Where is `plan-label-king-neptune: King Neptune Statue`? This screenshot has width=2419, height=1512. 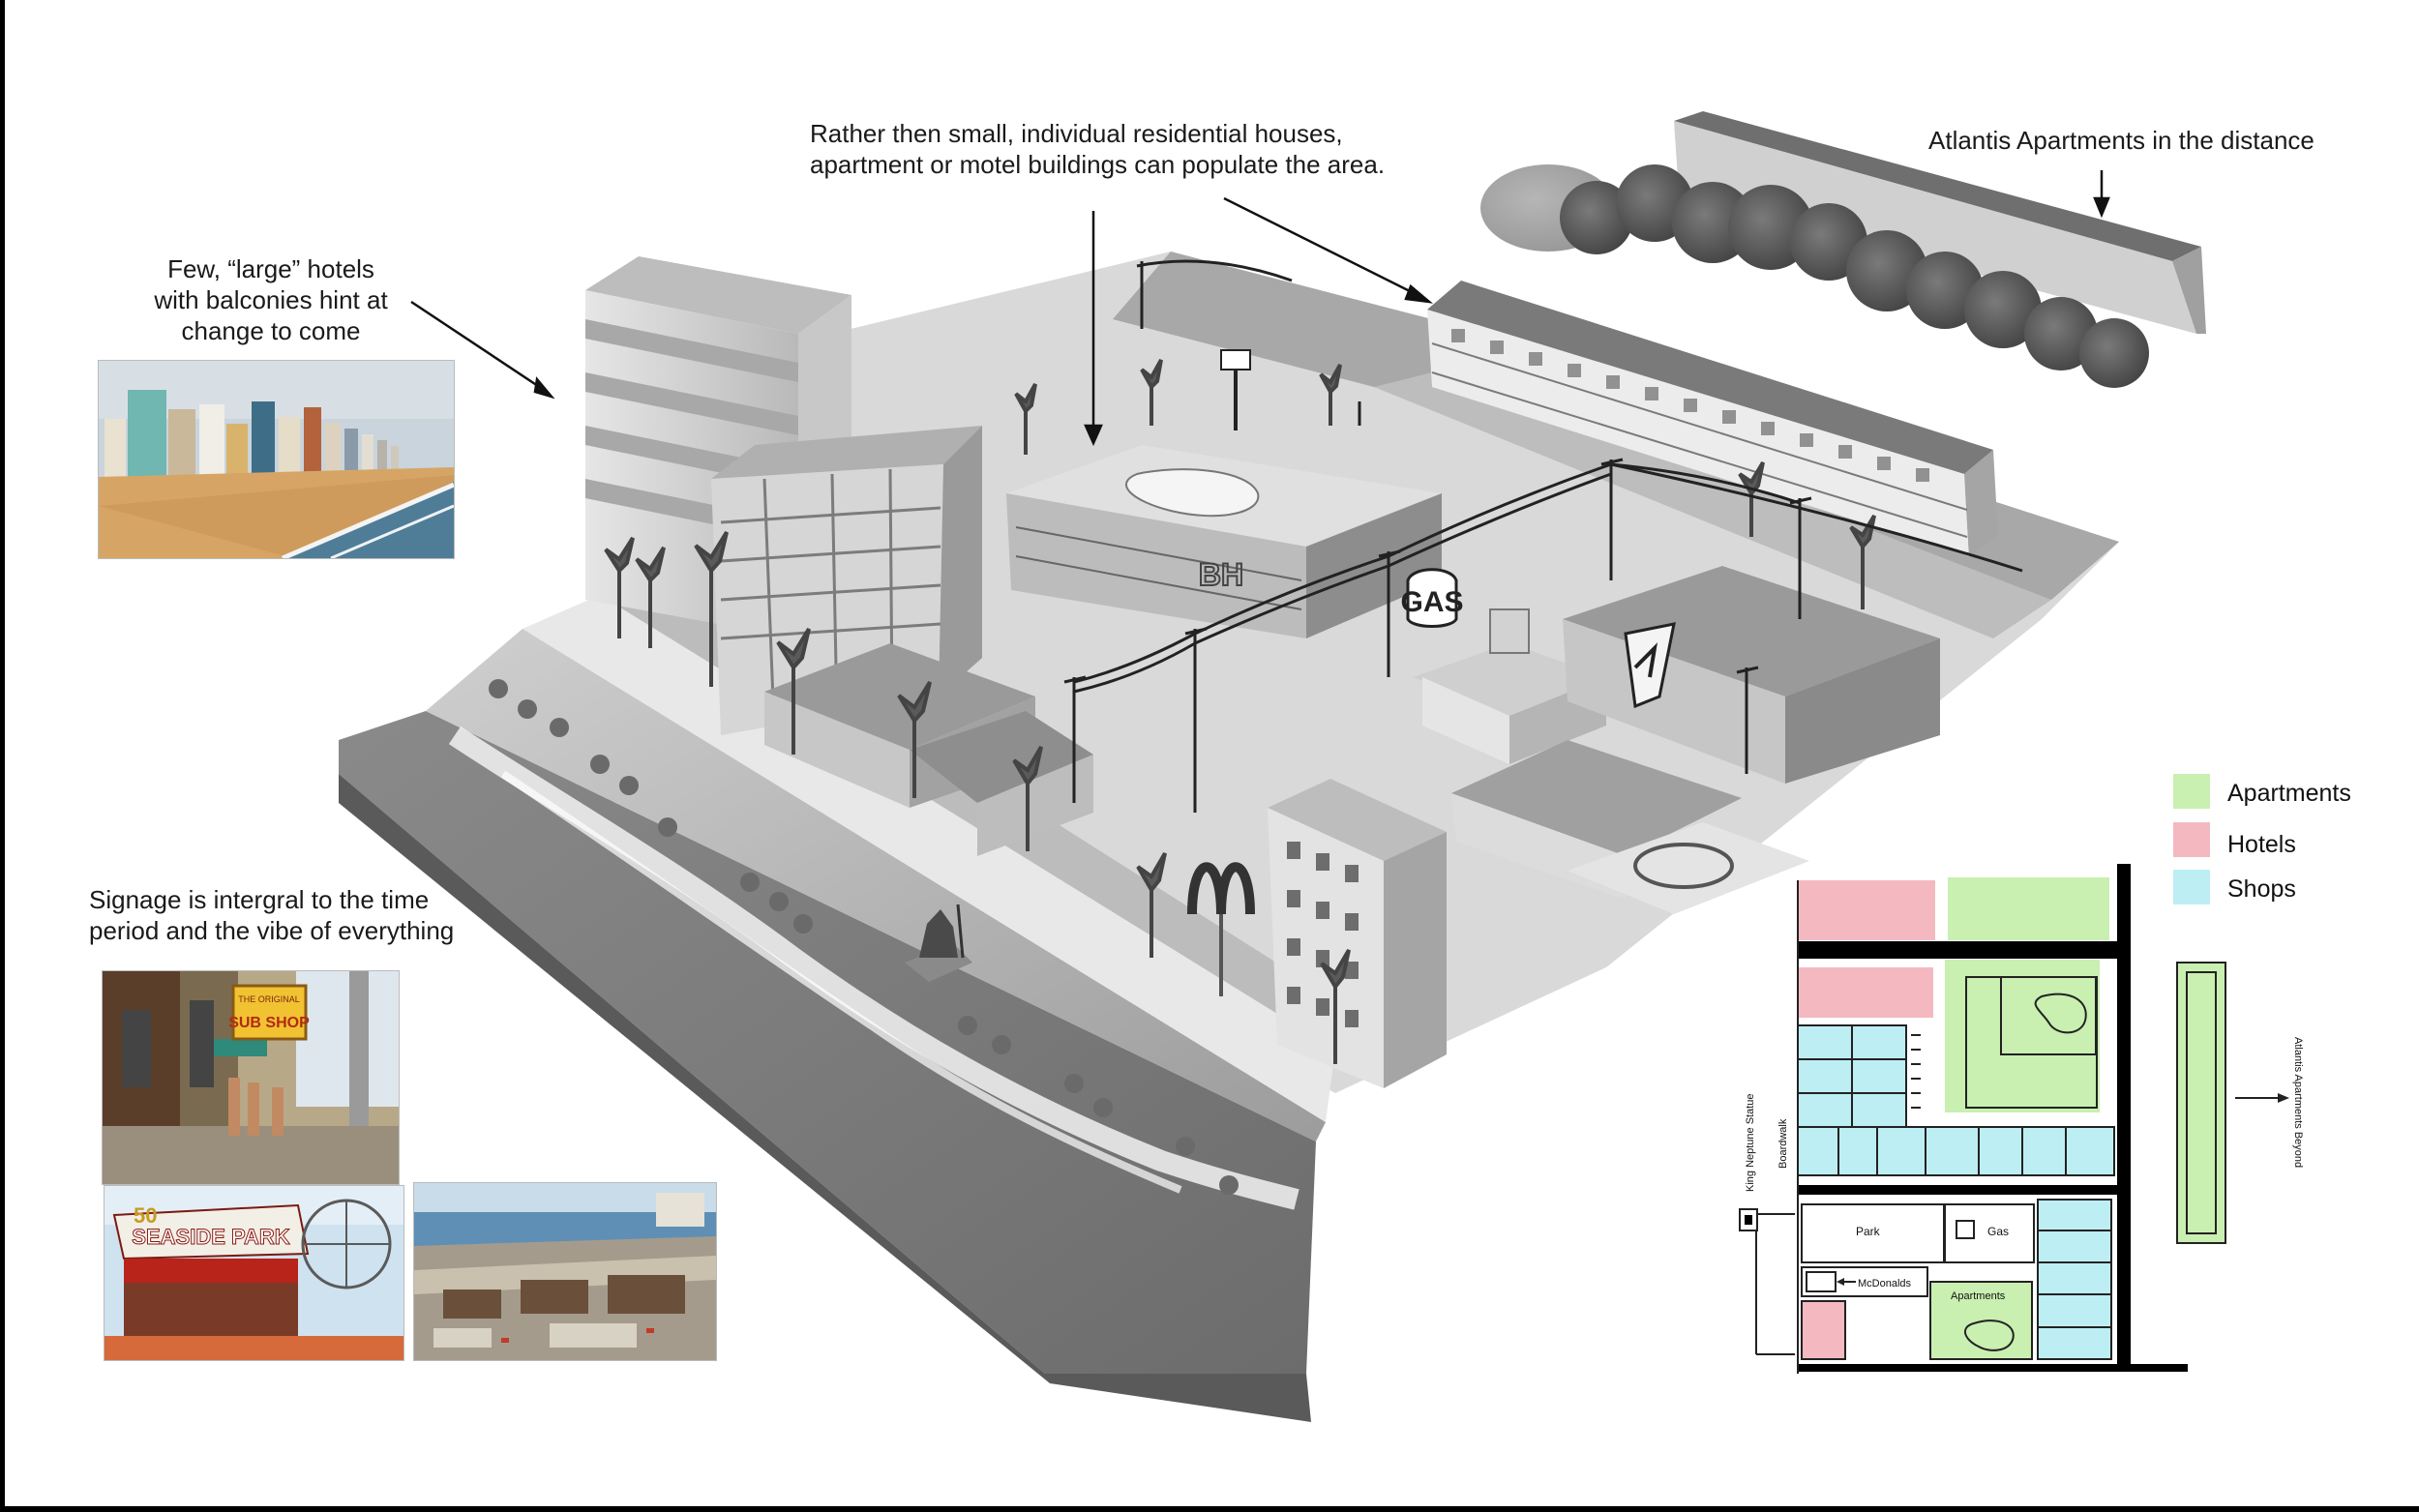
plan-label-king-neptune: King Neptune Statue is located at coordinates (1750, 1143).